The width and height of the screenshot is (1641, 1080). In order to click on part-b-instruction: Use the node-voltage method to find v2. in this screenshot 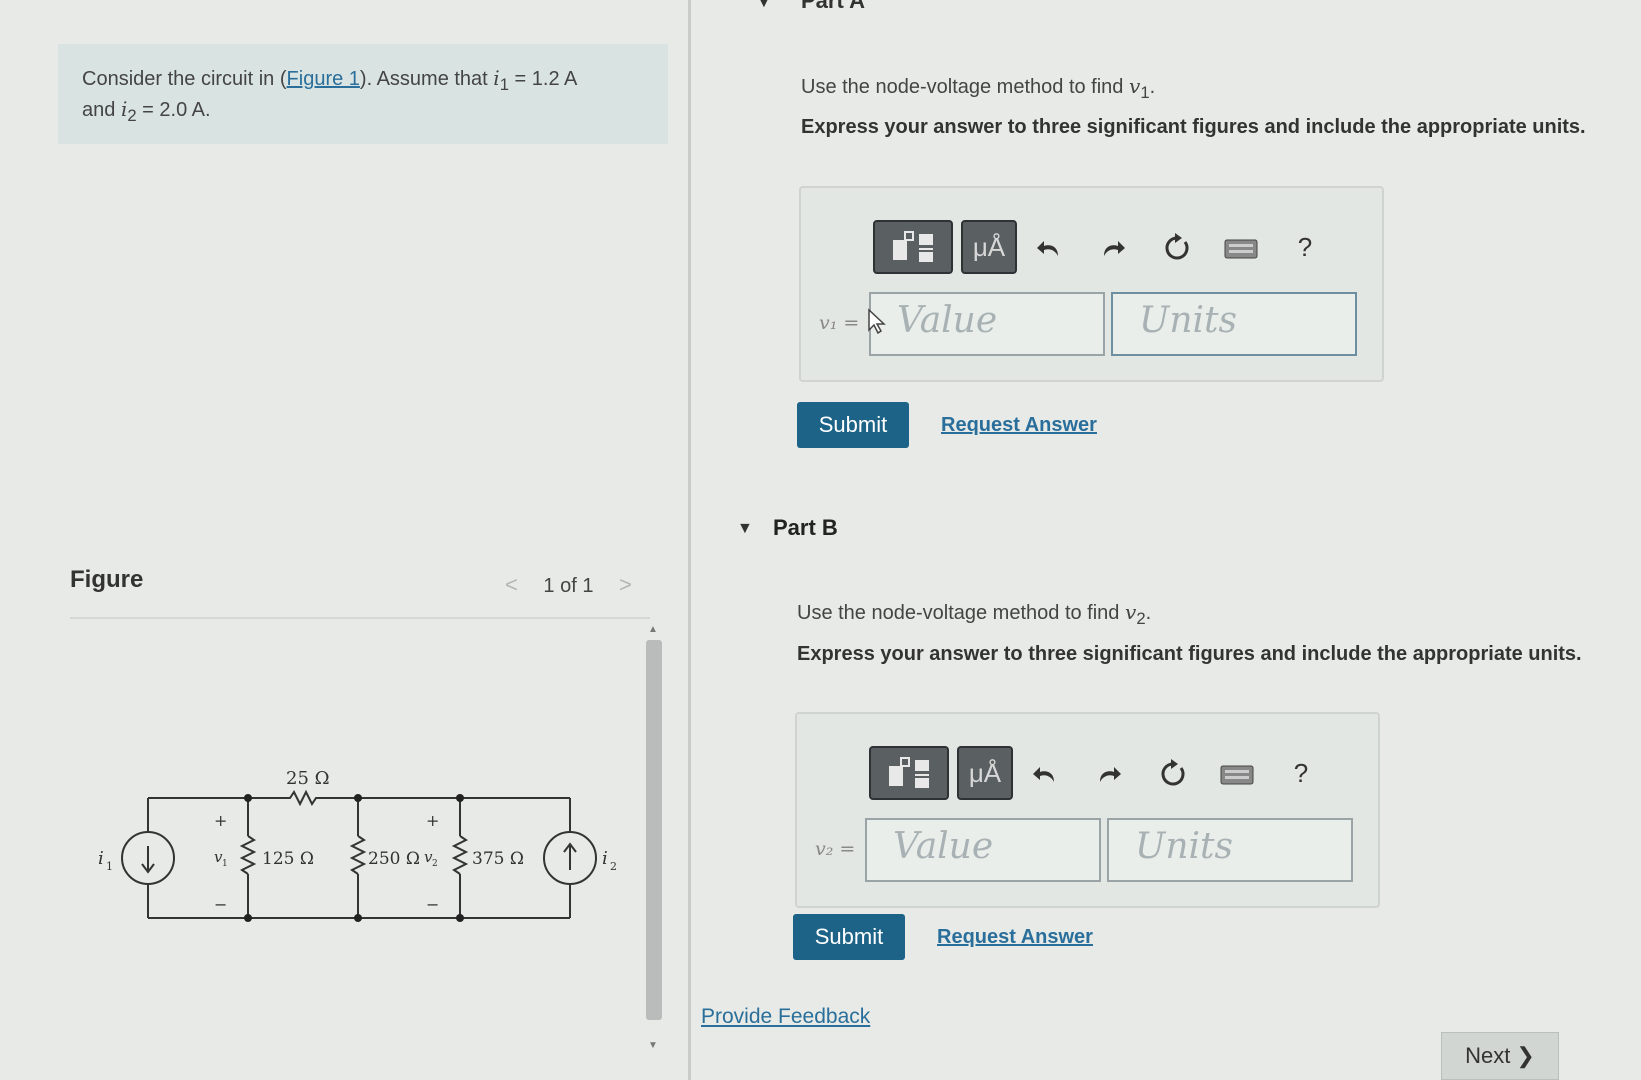, I will do `click(974, 614)`.